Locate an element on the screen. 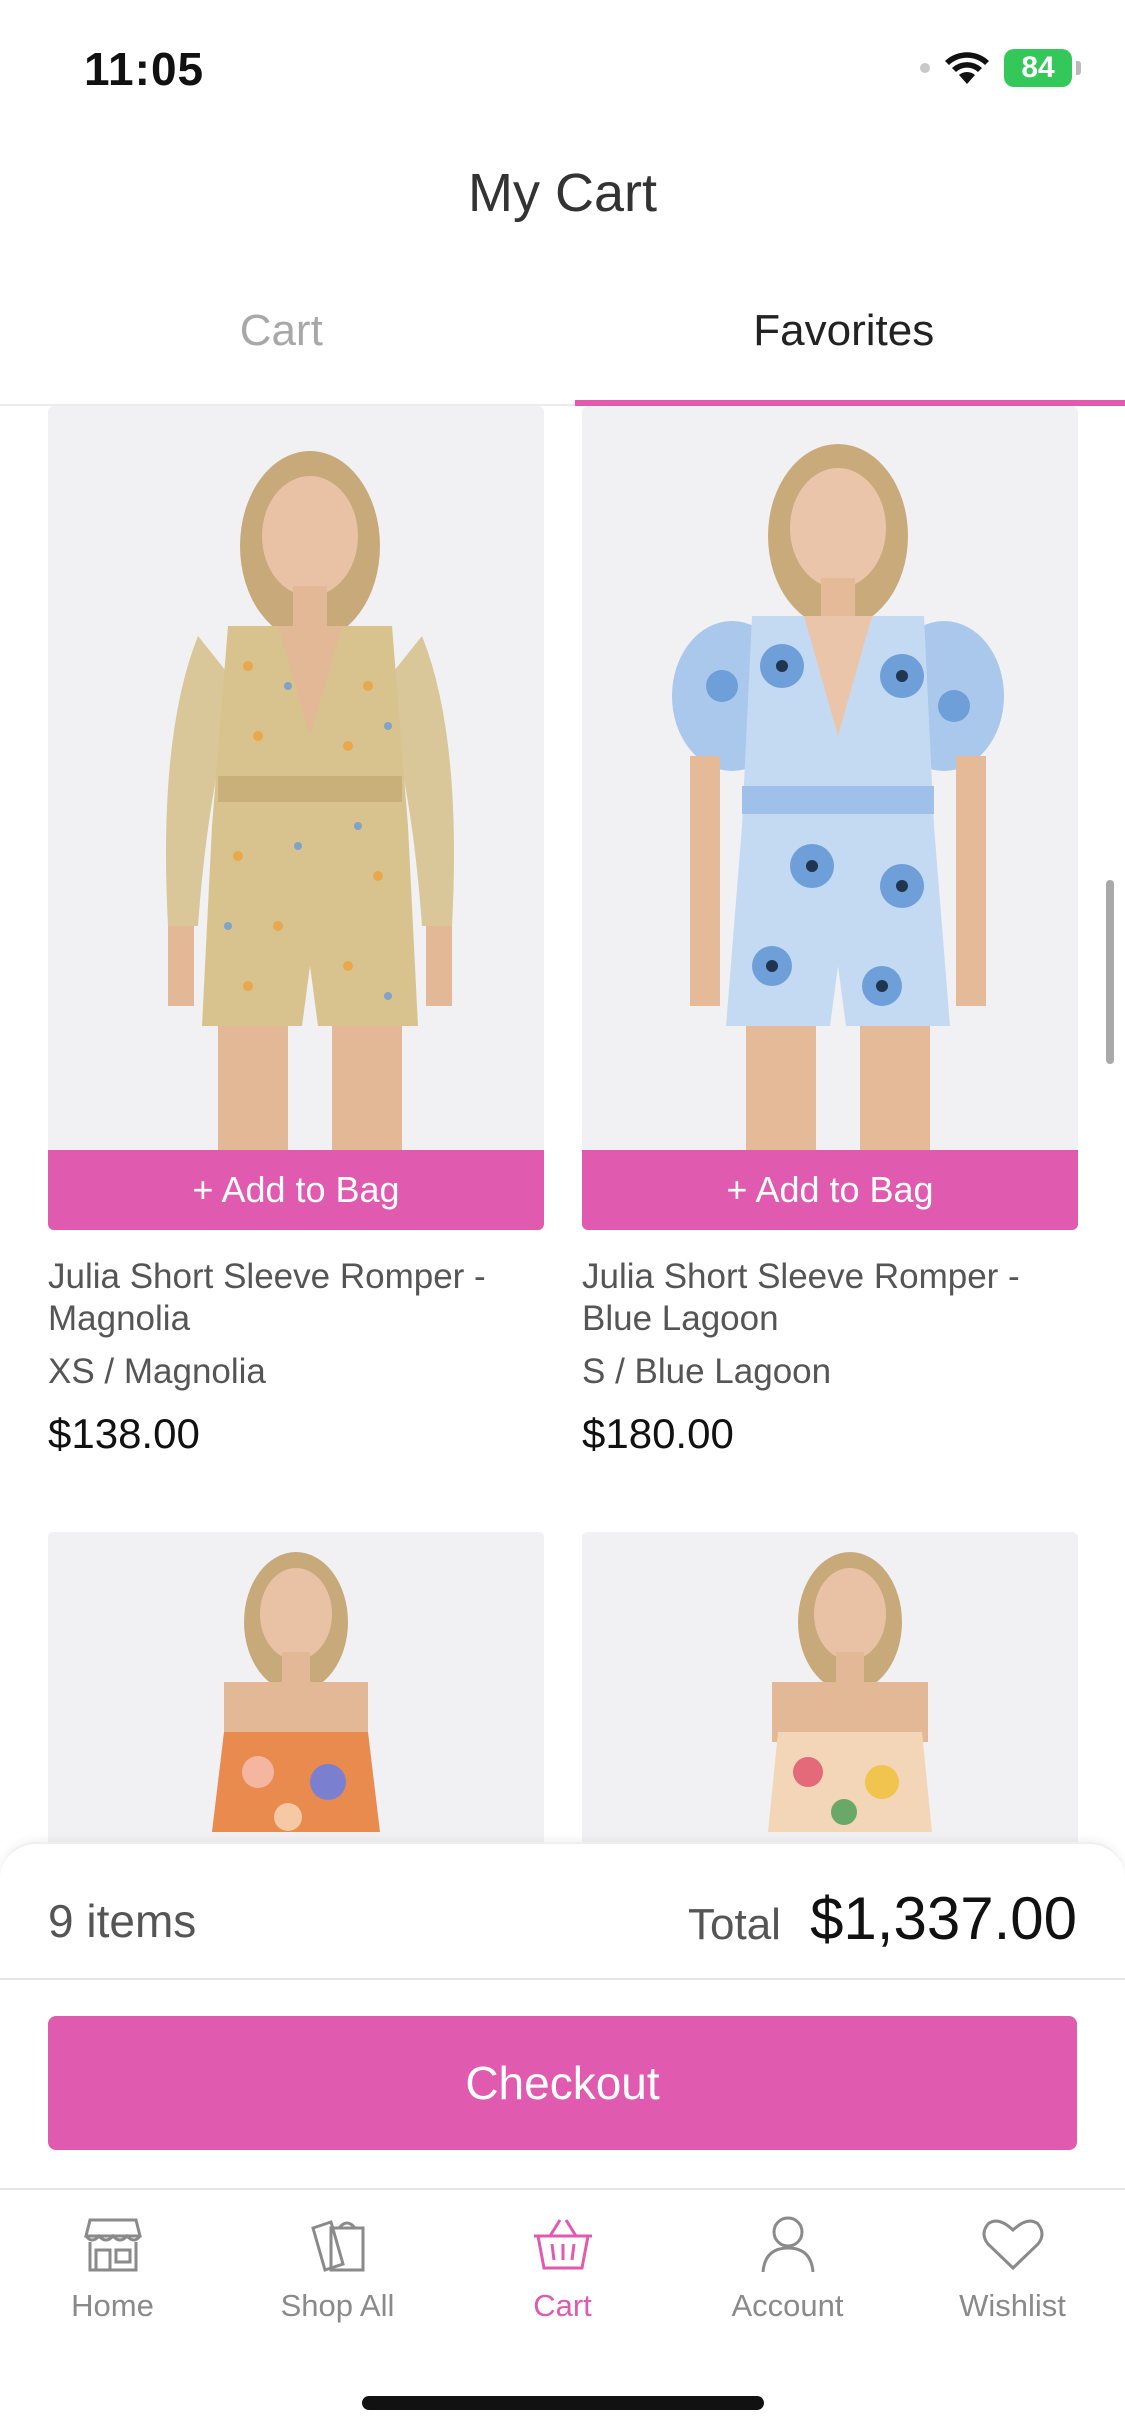  product-price: $180.00 is located at coordinates (658, 1433).